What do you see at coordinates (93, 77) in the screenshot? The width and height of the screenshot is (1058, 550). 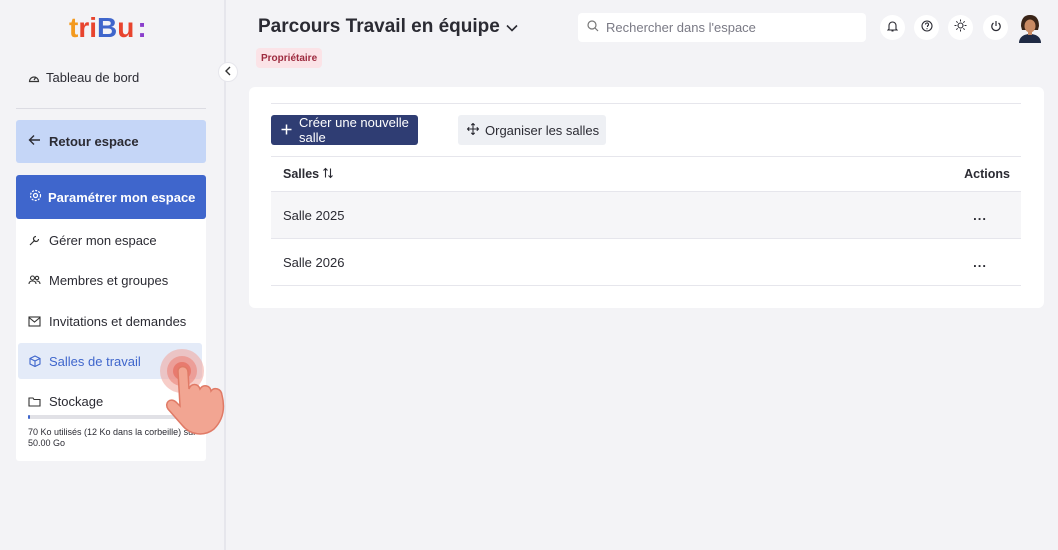 I see `dashboard-label: Tableau de bord` at bounding box center [93, 77].